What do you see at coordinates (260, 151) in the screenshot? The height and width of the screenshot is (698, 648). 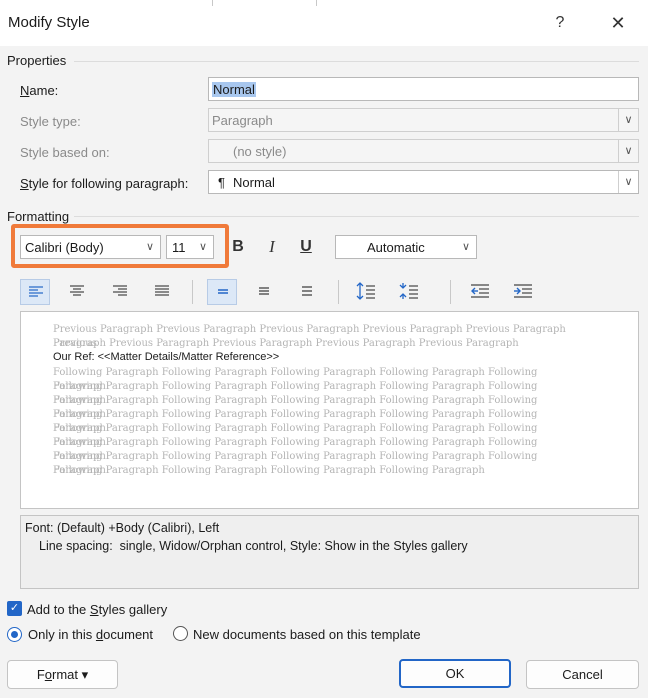 I see `style-based-on-value: (no style)` at bounding box center [260, 151].